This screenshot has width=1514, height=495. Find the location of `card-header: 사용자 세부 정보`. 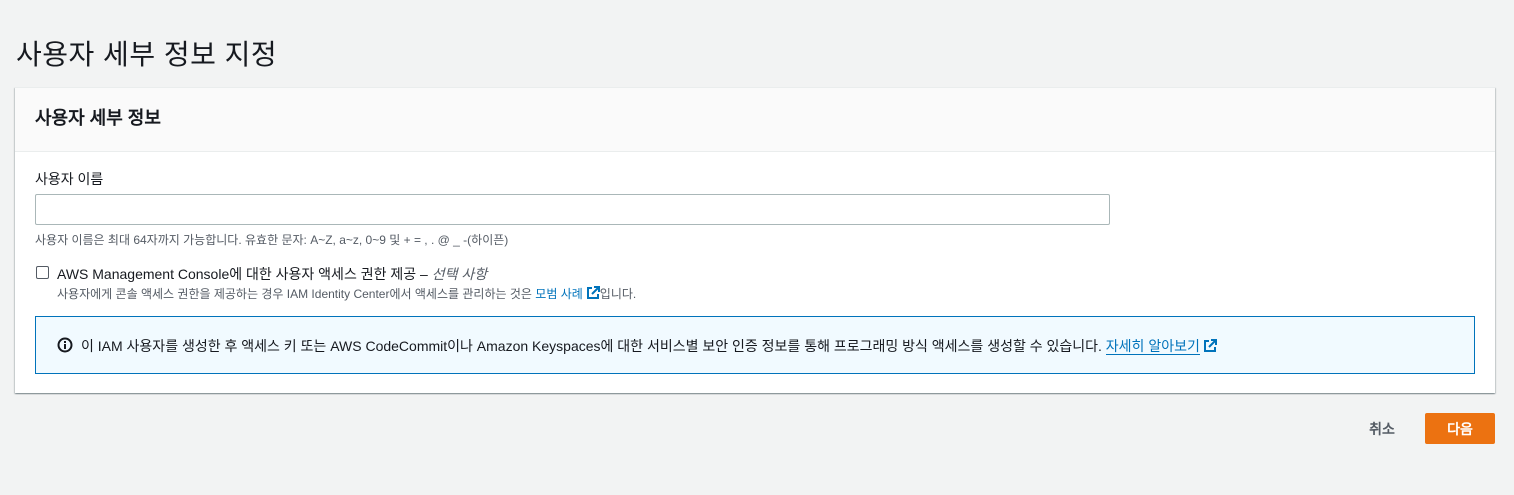

card-header: 사용자 세부 정보 is located at coordinates (755, 120).